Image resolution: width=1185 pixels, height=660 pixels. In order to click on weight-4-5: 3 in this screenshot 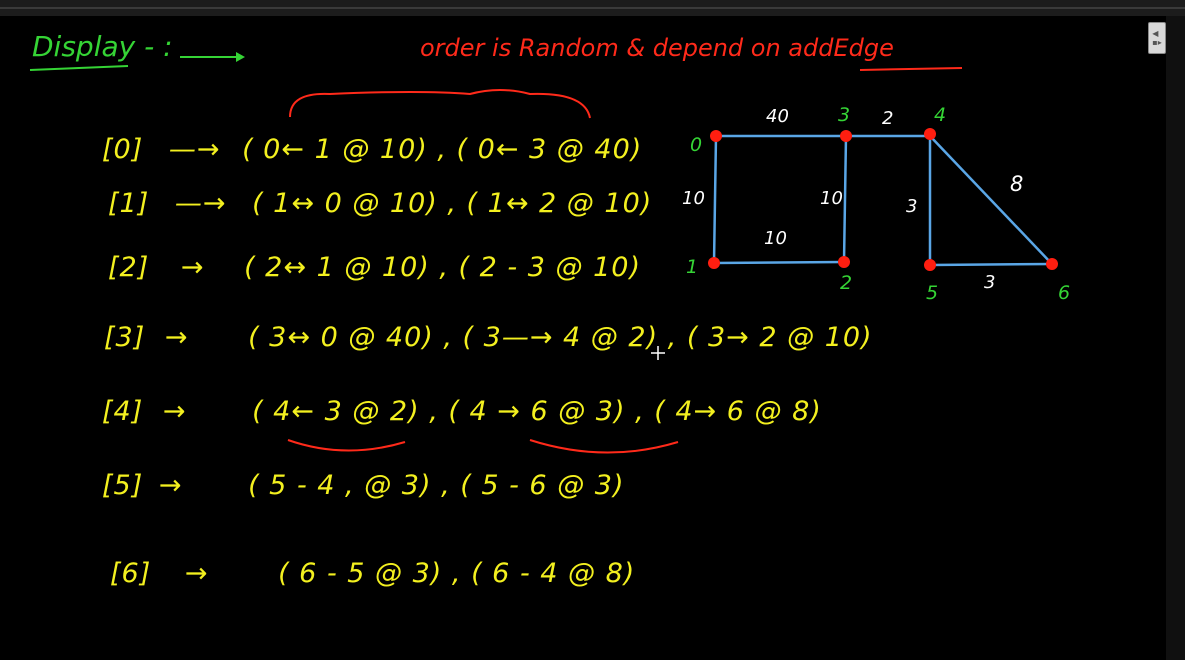, I will do `click(912, 206)`.